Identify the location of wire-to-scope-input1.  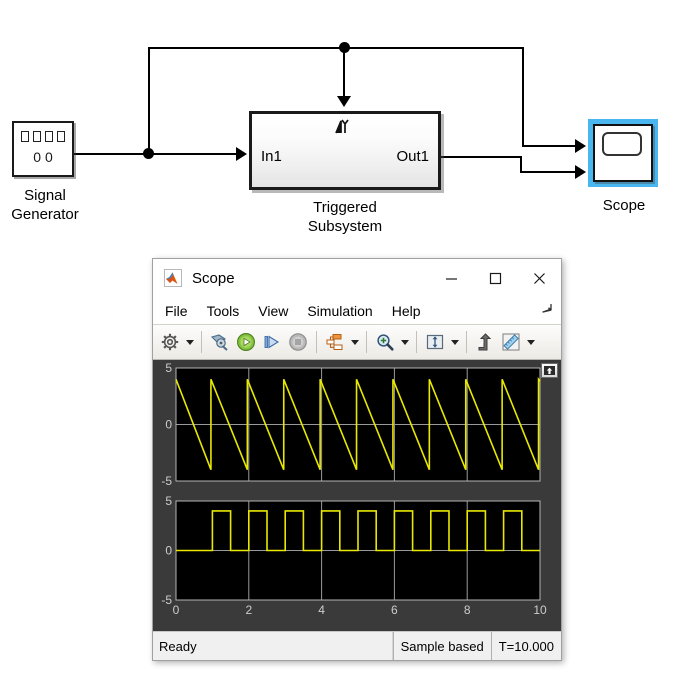
(550, 146).